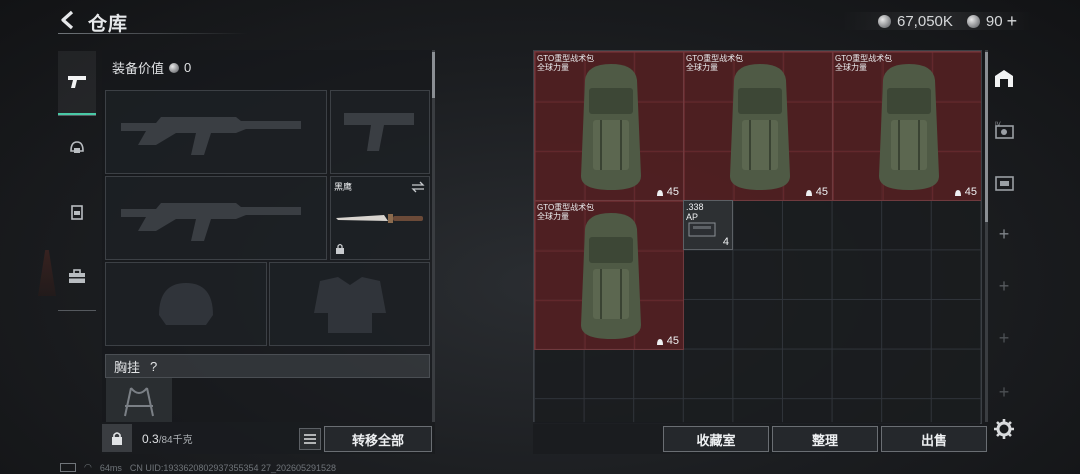 Image resolution: width=1080 pixels, height=474 pixels. I want to click on knife-icon, so click(379, 218).